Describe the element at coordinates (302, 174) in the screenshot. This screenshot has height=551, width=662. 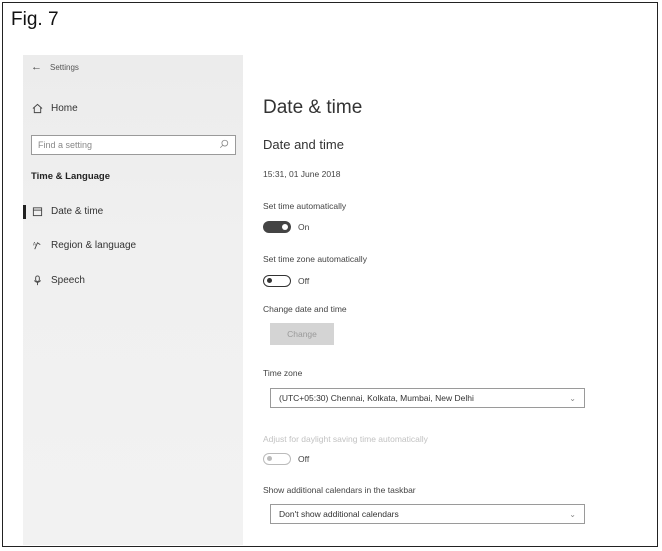
I see `current-datetime: 15:31, 01 June 2018` at that location.